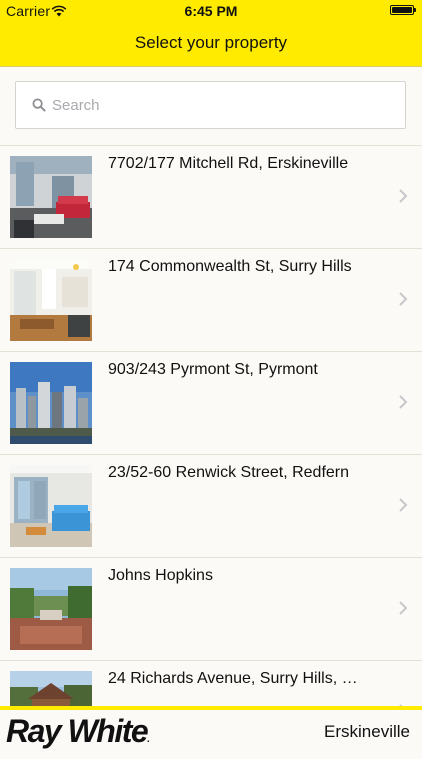 Image resolution: width=422 pixels, height=759 pixels. Describe the element at coordinates (211, 300) in the screenshot. I see `property-row: 174 Commonwealth St, Surry Hills` at that location.